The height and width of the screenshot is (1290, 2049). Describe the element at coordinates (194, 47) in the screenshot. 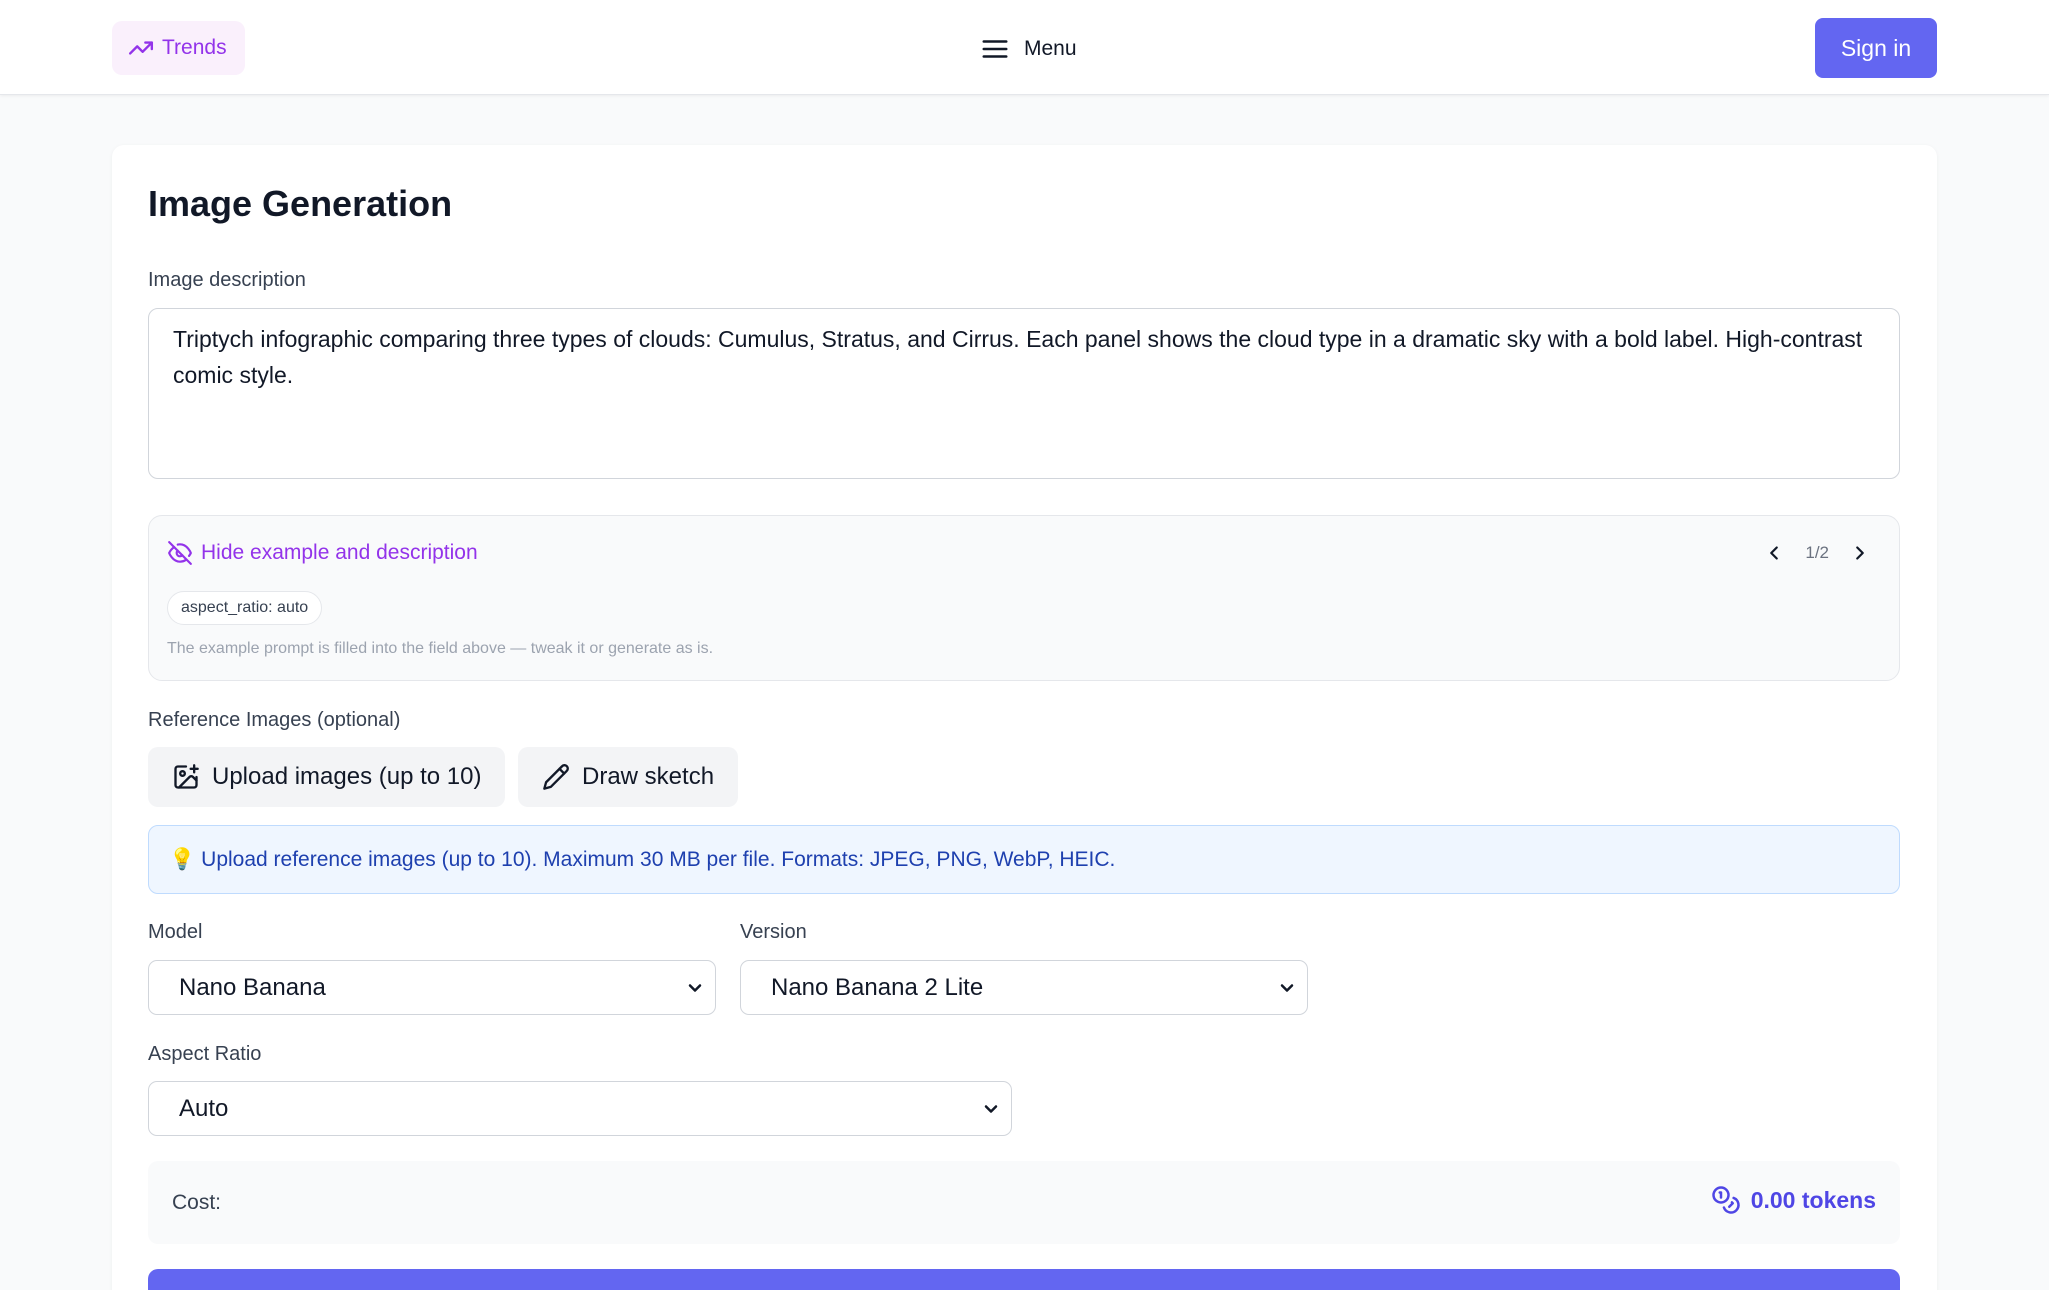

I see `trends-label: Trends` at that location.